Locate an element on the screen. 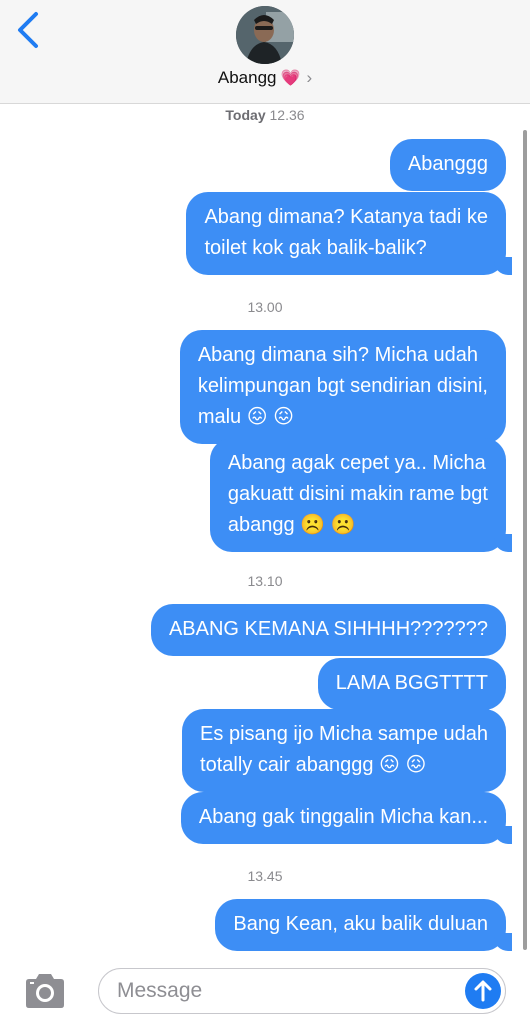 The width and height of the screenshot is (530, 1024). conversation-header: Abangg 💗 › is located at coordinates (265, 52).